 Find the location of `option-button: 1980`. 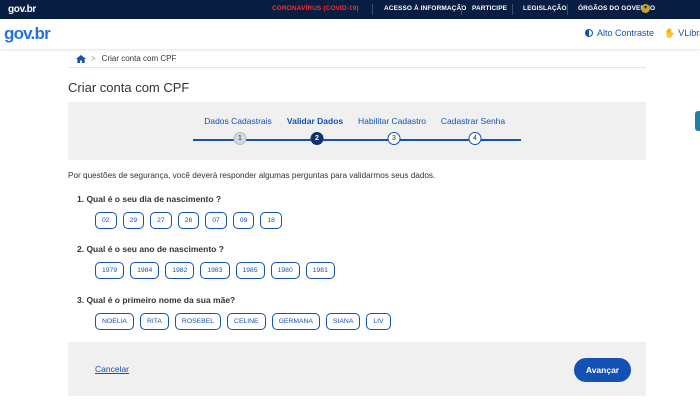

option-button: 1980 is located at coordinates (285, 270).